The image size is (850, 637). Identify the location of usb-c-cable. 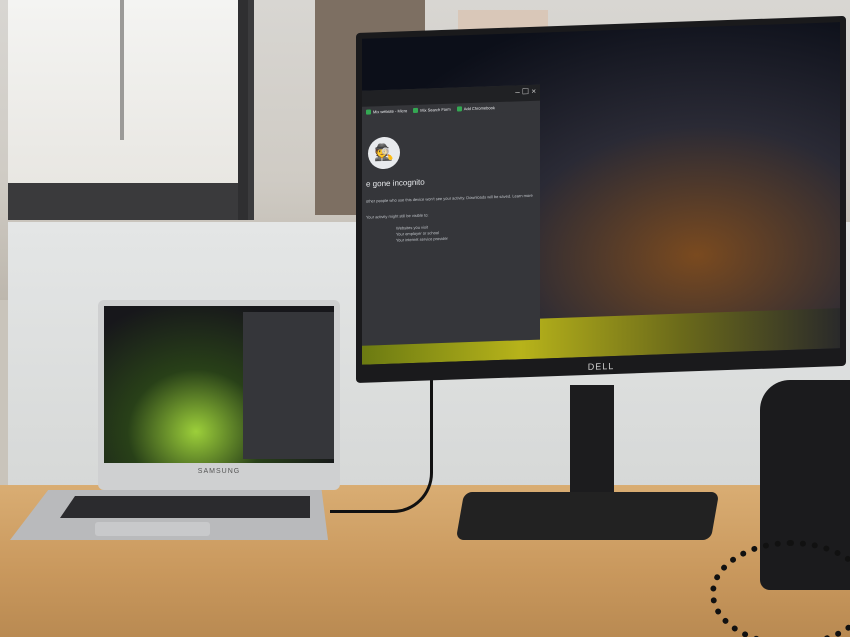
(381, 446).